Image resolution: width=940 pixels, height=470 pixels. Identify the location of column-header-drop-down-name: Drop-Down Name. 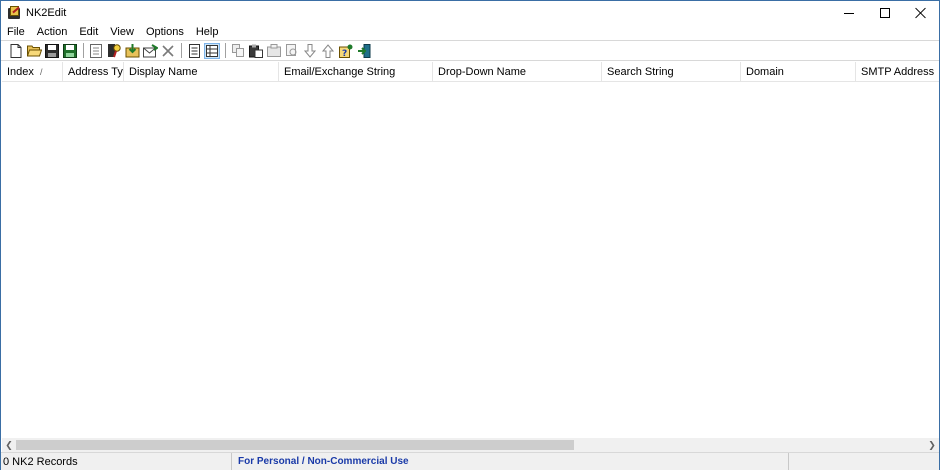
(517, 72).